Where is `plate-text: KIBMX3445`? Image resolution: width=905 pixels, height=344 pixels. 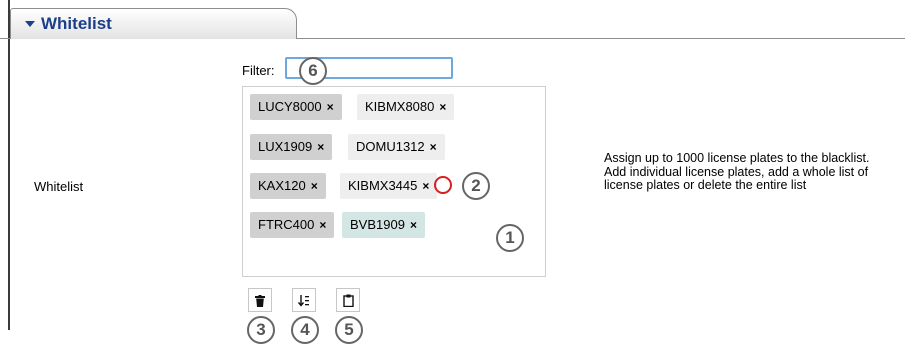 plate-text: KIBMX3445 is located at coordinates (383, 185).